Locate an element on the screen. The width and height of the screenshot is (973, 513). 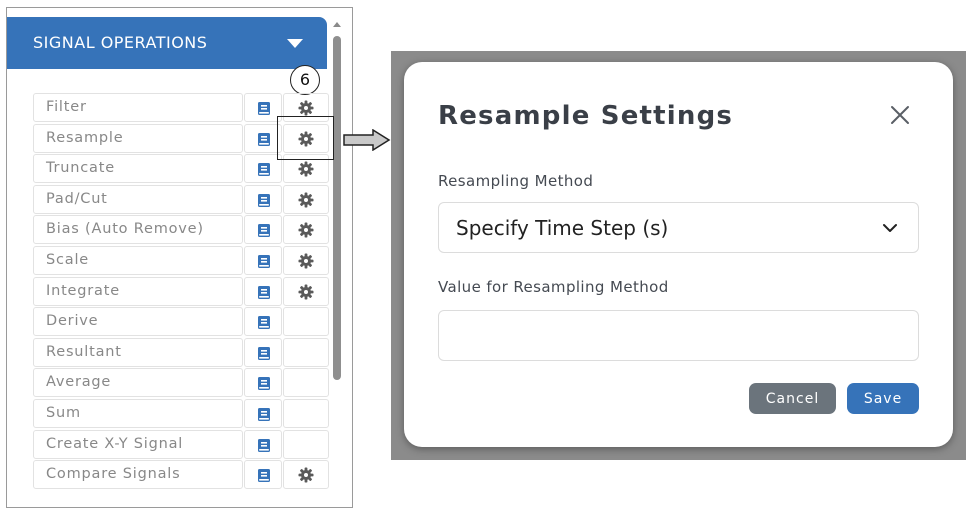
operation-item: Derive is located at coordinates (138, 322).